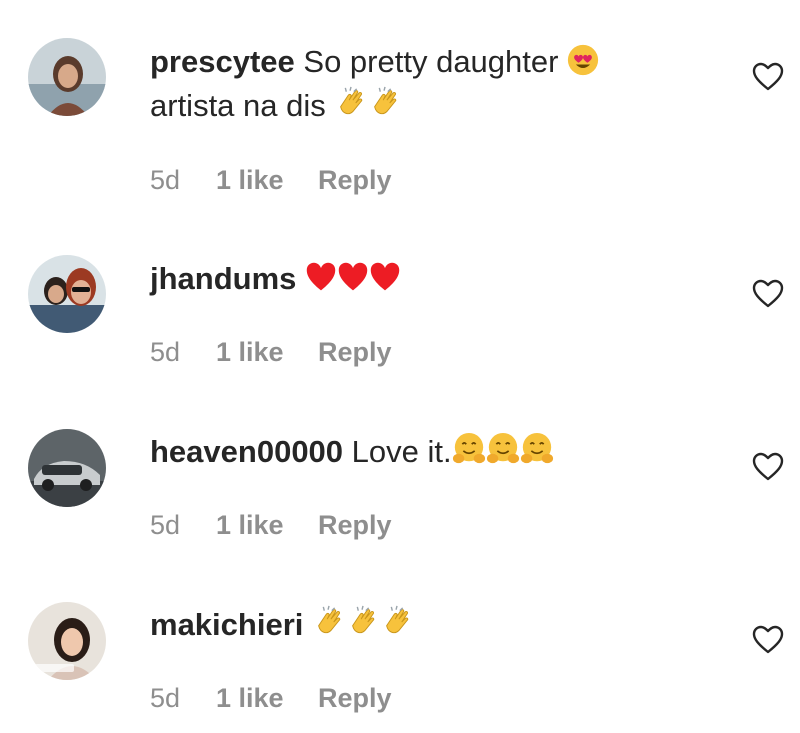 The height and width of the screenshot is (733, 800). I want to click on comment-username: makichieri, so click(226, 624).